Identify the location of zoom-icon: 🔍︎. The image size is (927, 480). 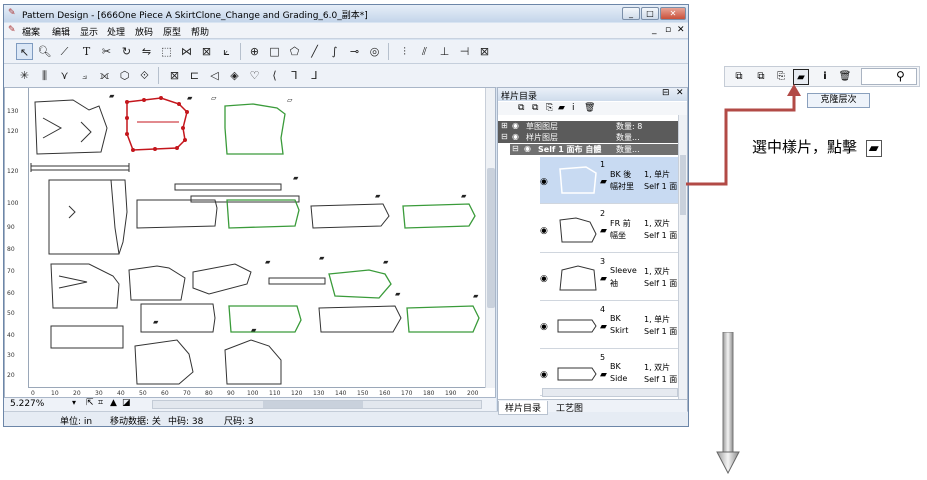
(44, 51).